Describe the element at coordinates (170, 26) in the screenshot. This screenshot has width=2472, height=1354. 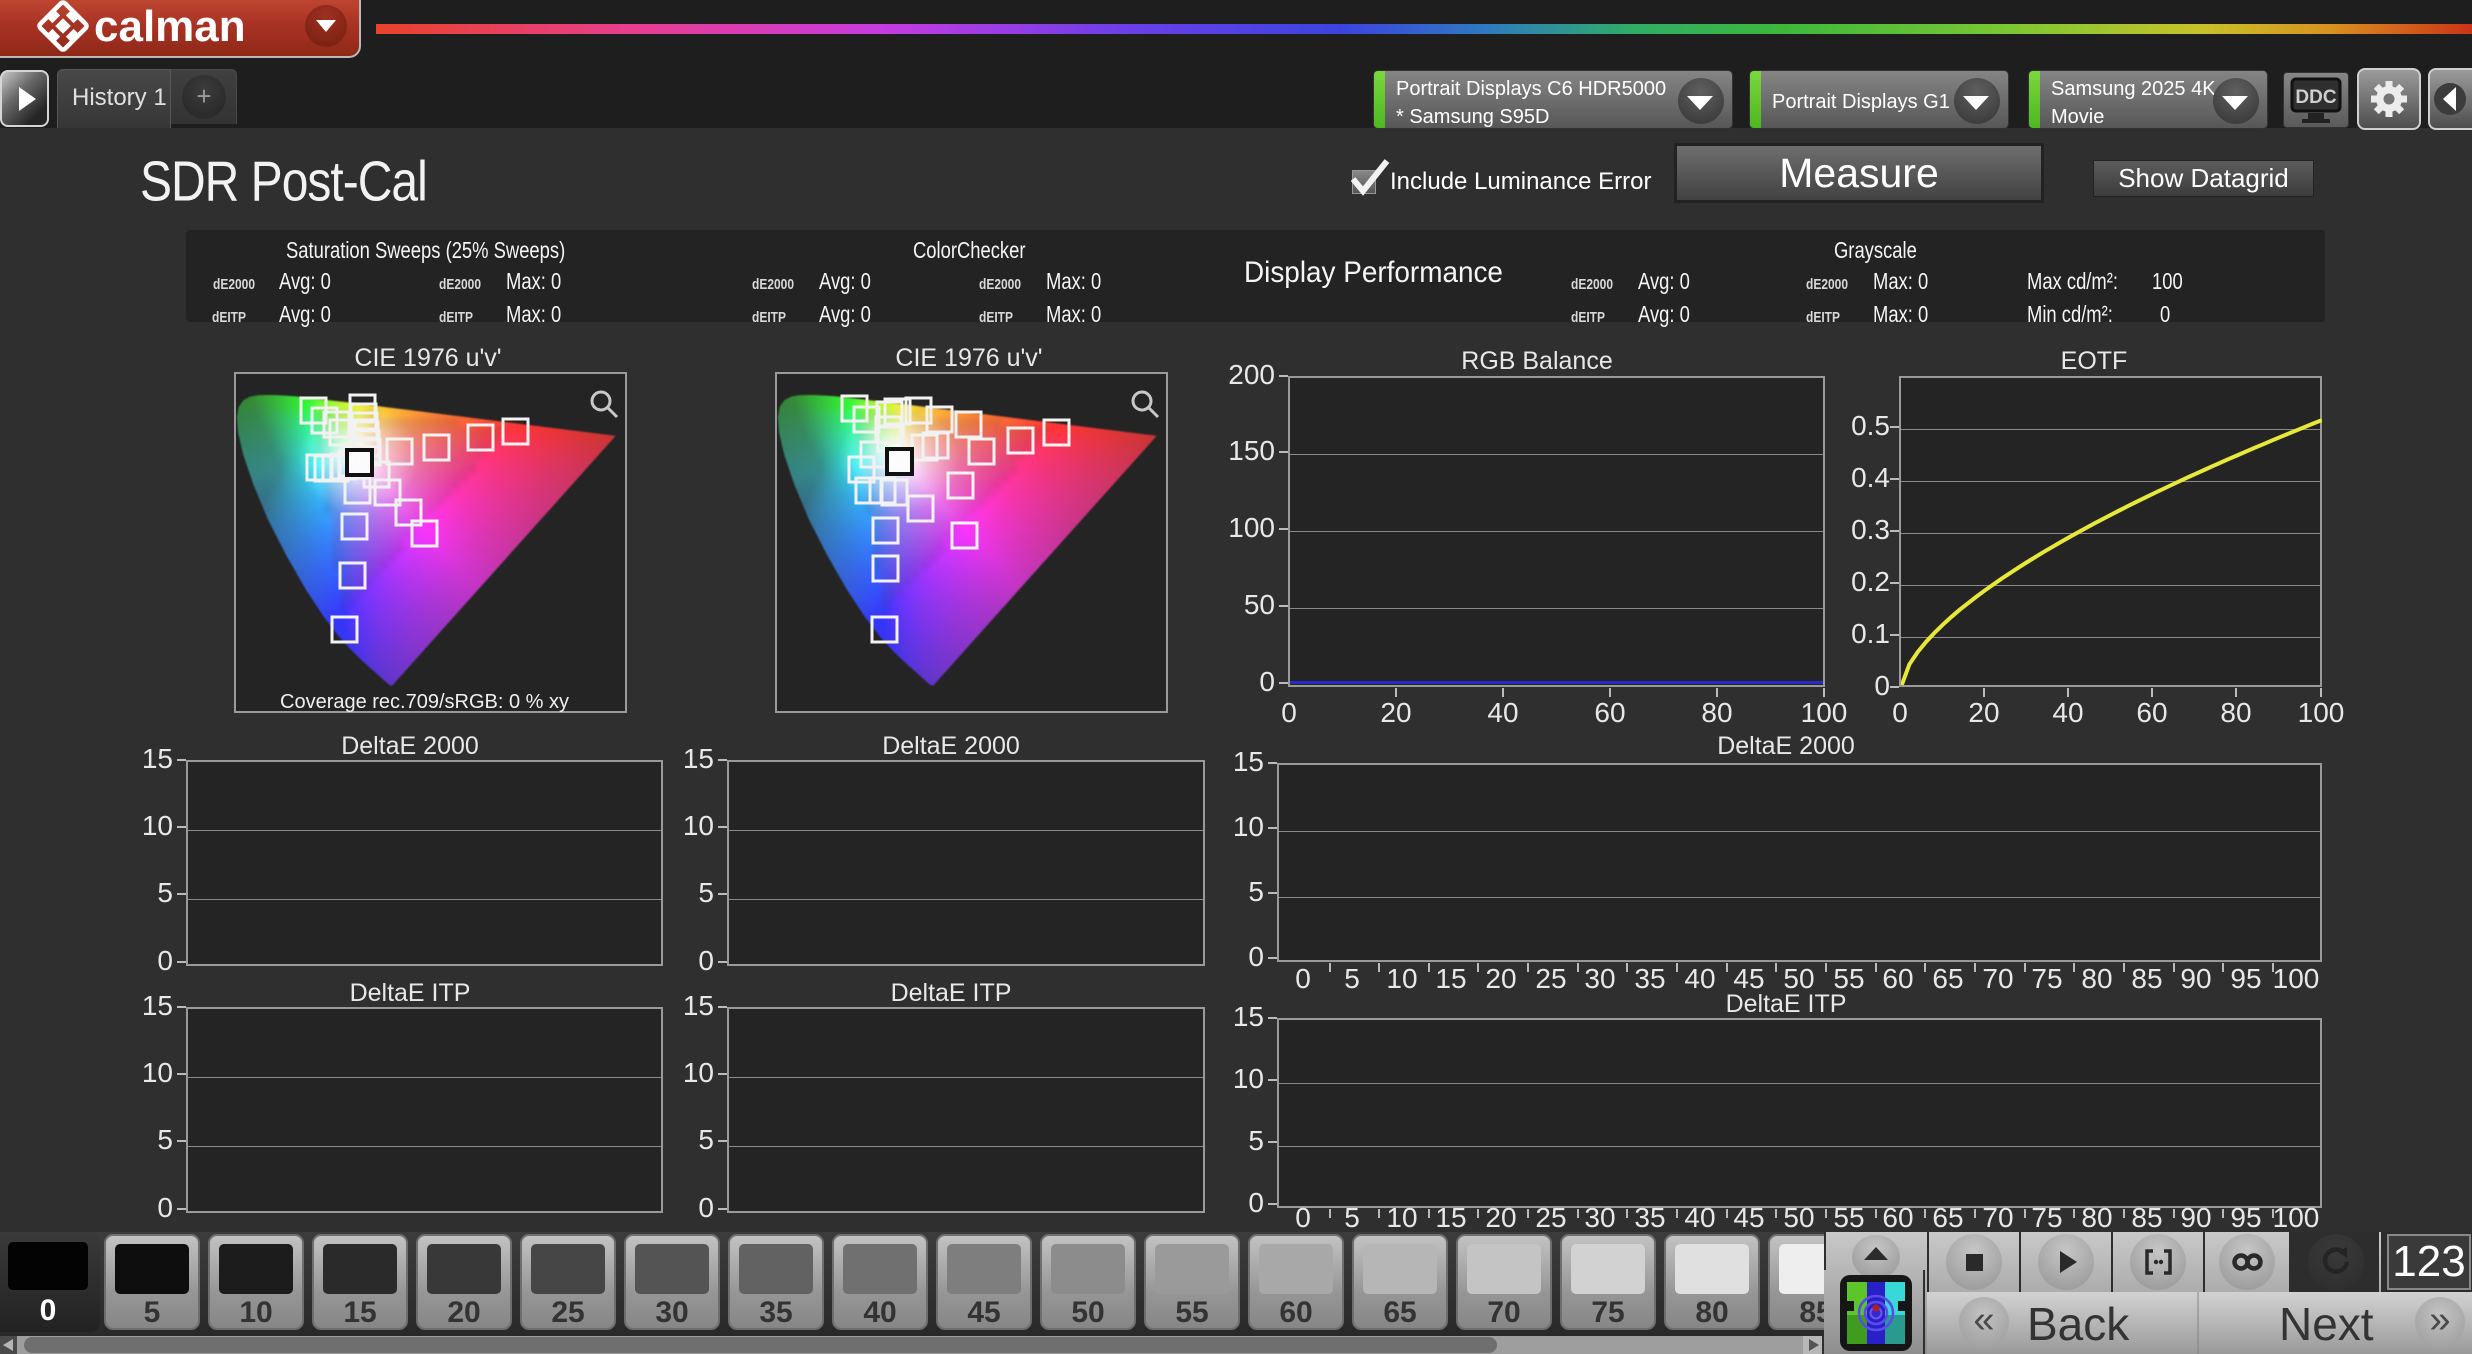
I see `svg-text: calman` at that location.